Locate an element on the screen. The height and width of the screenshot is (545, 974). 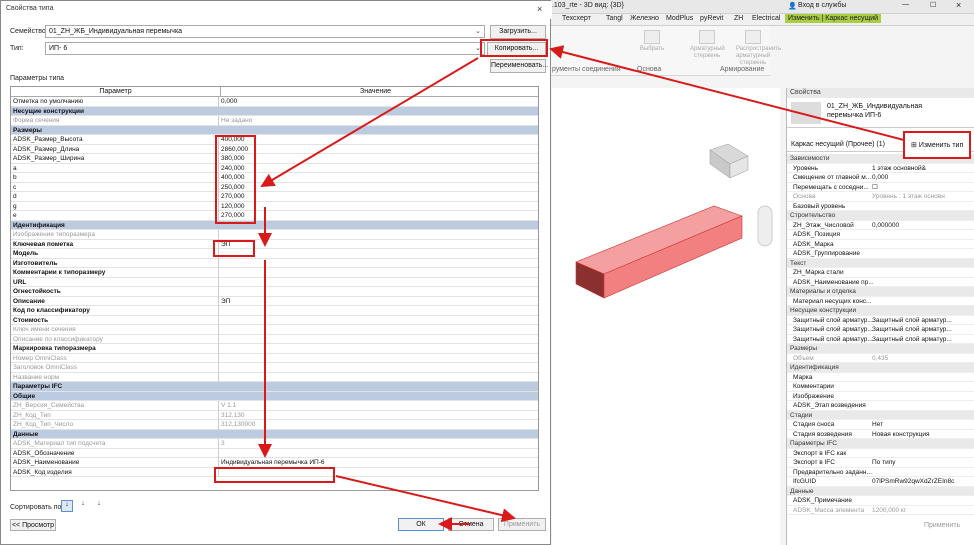
properties-row: ADSK_Позиция is located at coordinates (880, 235).